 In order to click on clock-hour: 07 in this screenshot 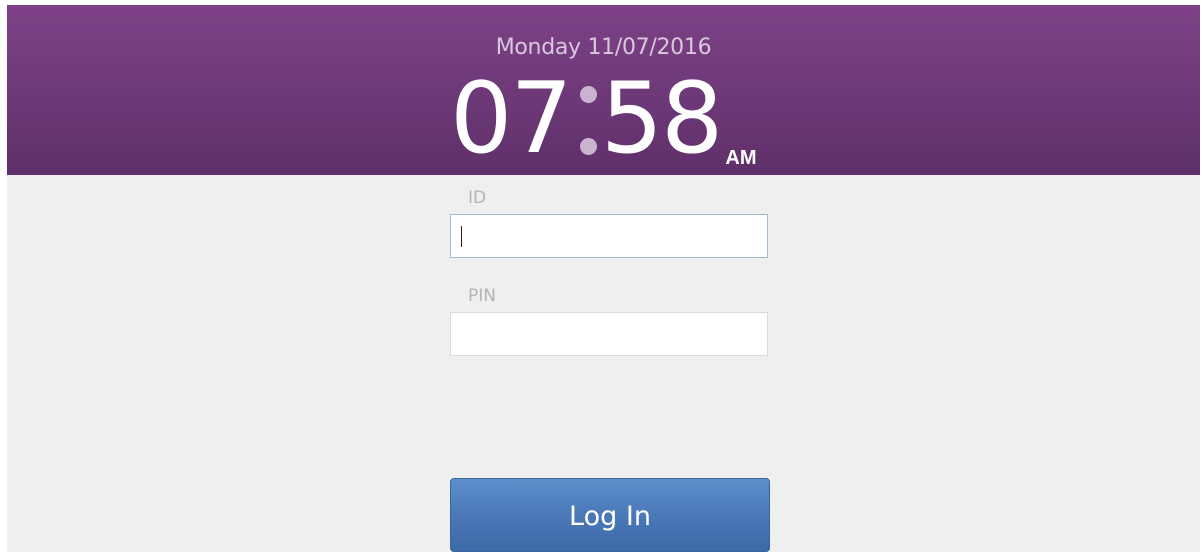, I will do `click(511, 119)`.